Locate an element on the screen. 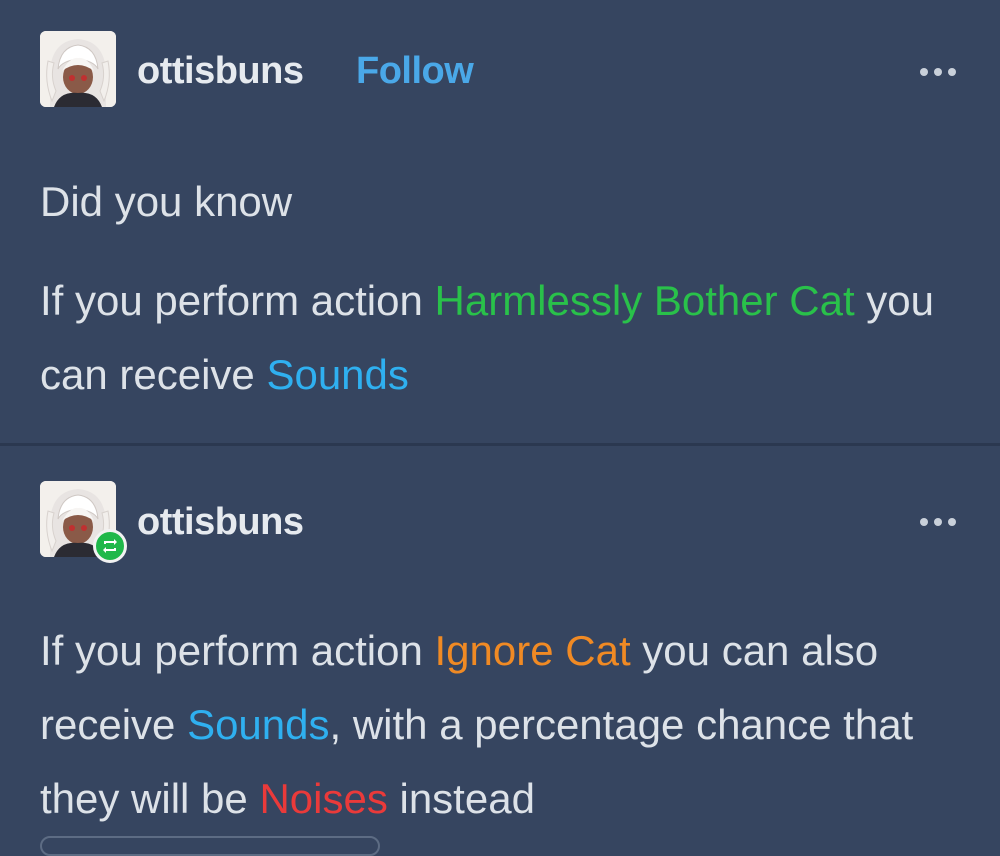 The height and width of the screenshot is (856, 1000). text-segment: instead is located at coordinates (461, 798).